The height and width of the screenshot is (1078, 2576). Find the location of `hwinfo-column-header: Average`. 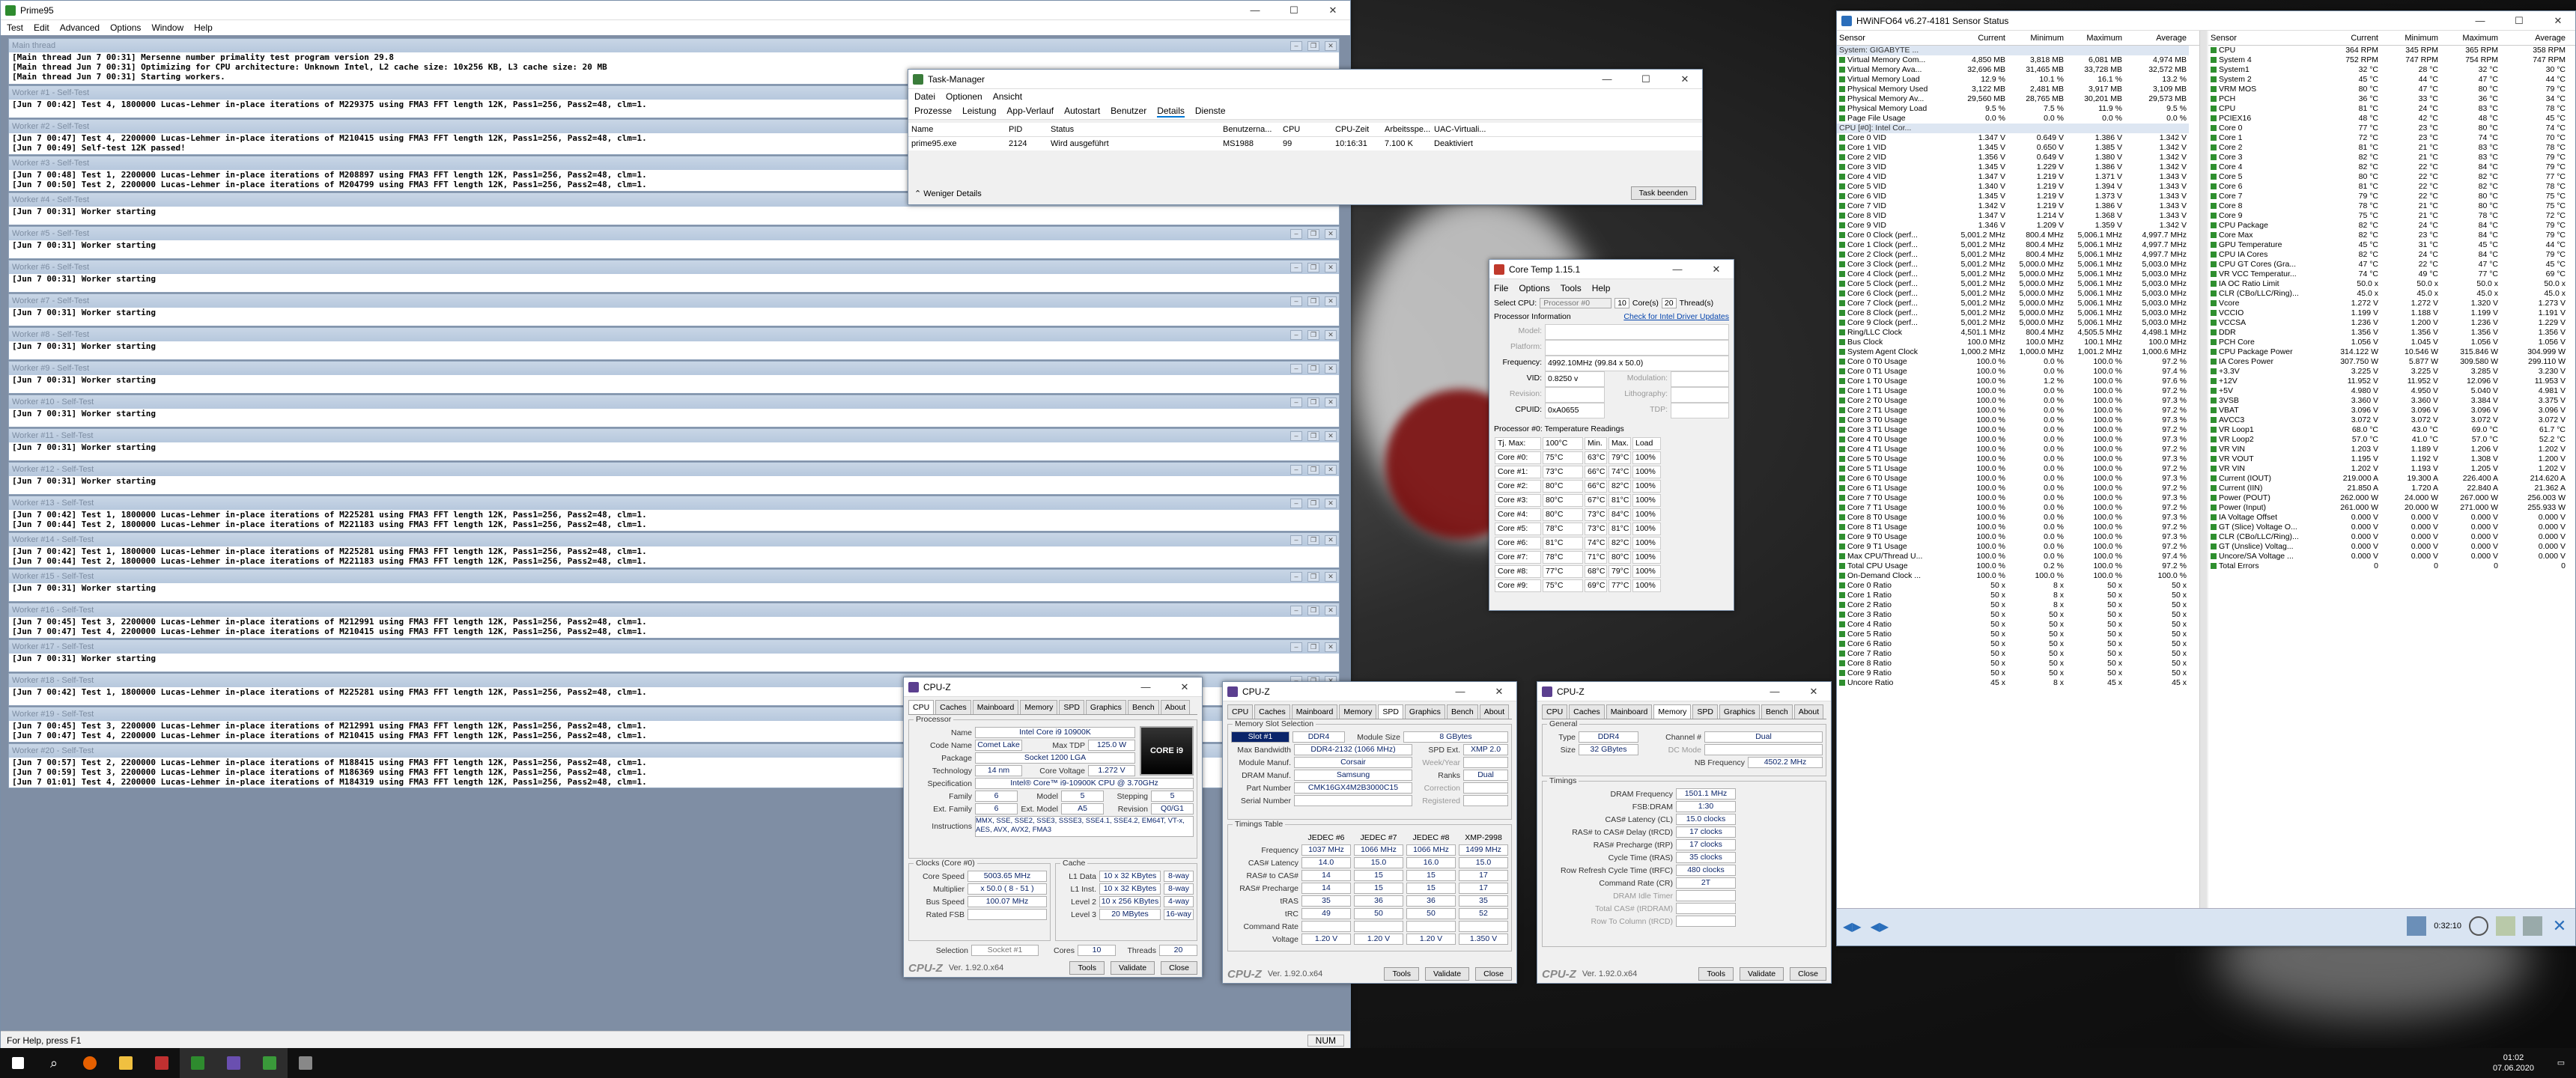

hwinfo-column-header: Average is located at coordinates (2156, 38).